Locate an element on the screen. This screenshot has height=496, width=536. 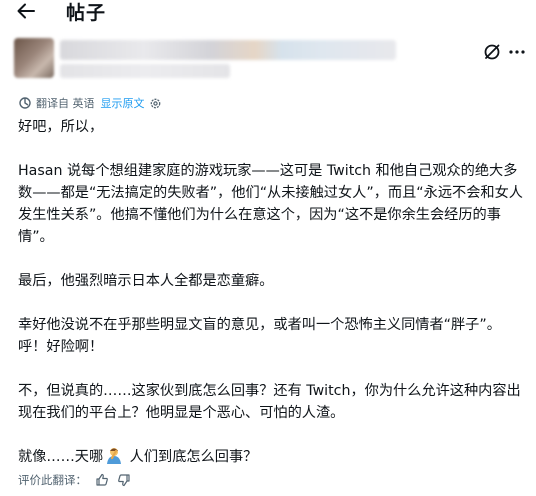
person-facepalming-emoji is located at coordinates (114, 456).